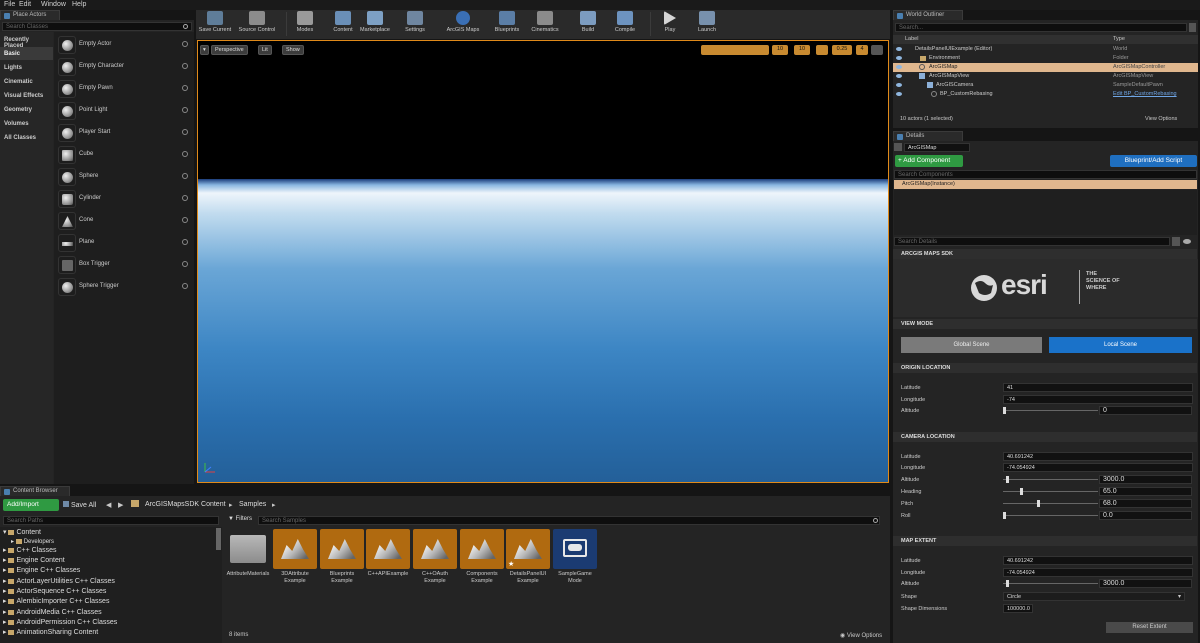 The width and height of the screenshot is (1200, 643). What do you see at coordinates (911, 39) in the screenshot?
I see `column-label: Label` at bounding box center [911, 39].